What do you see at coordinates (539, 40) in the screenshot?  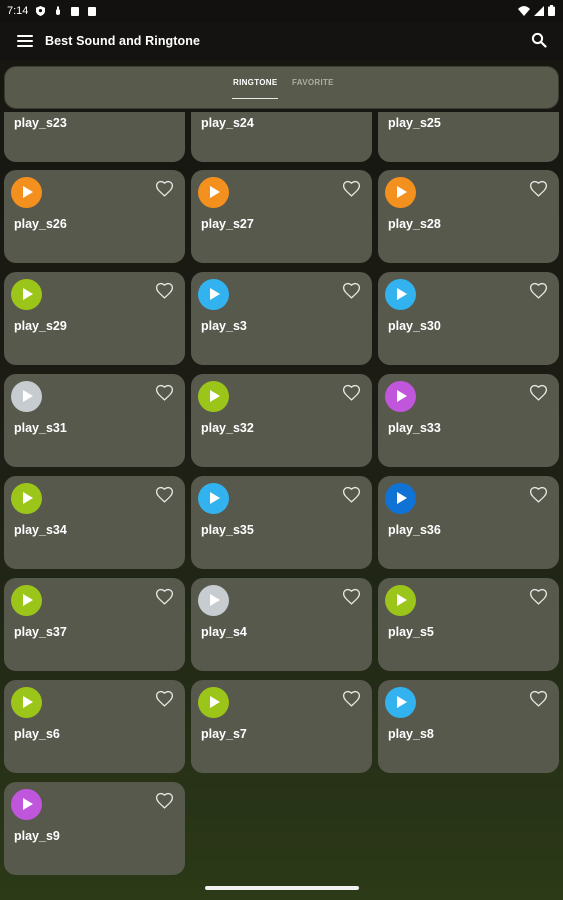 I see `search-icon` at bounding box center [539, 40].